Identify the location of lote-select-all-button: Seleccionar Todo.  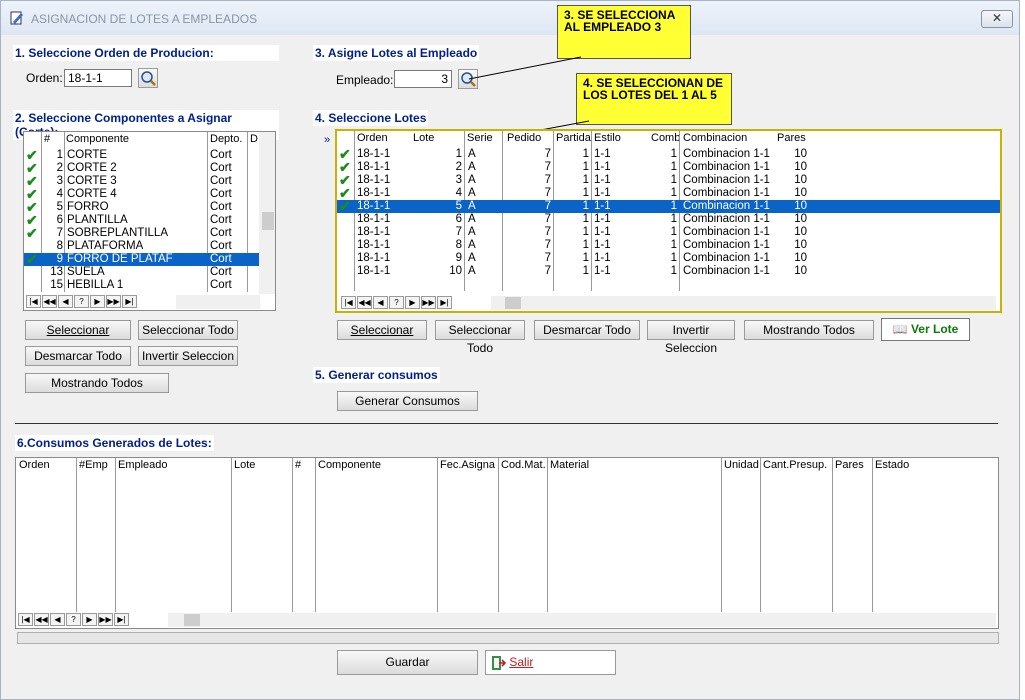
(480, 337).